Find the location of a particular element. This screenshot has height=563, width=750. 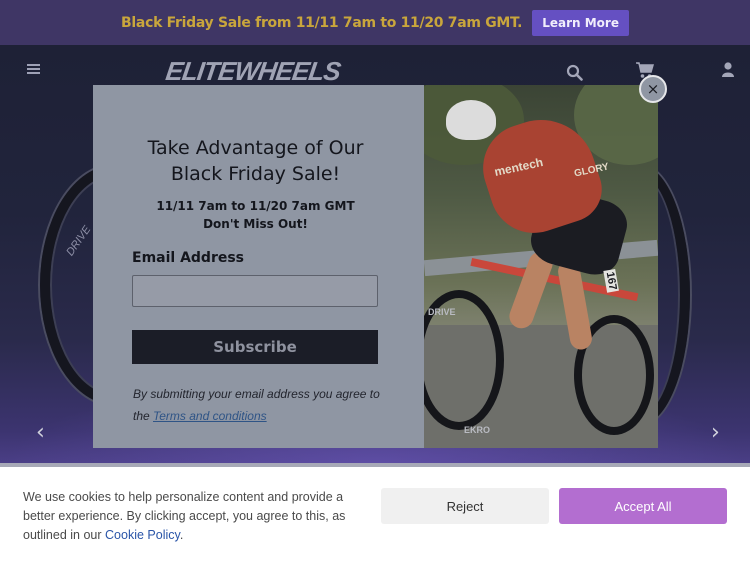

search-icon is located at coordinates (574, 72).